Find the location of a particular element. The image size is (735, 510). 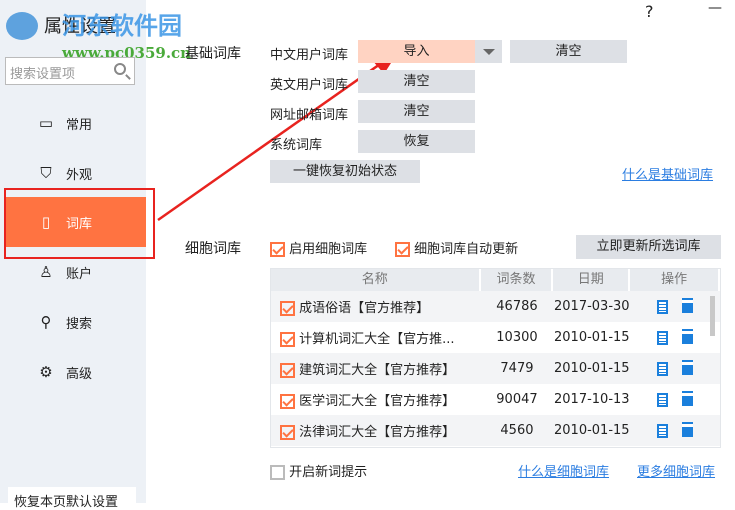

new-word-tip-checkbox: 开启新词提示 is located at coordinates (318, 470).